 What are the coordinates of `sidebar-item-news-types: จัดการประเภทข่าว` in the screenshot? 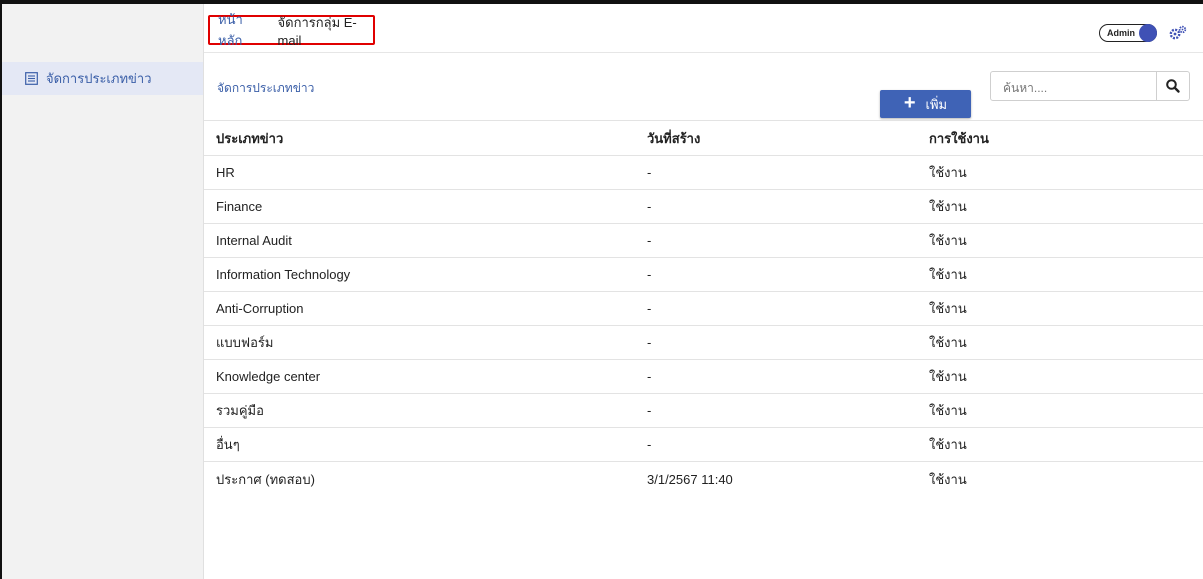 It's located at (102, 78).